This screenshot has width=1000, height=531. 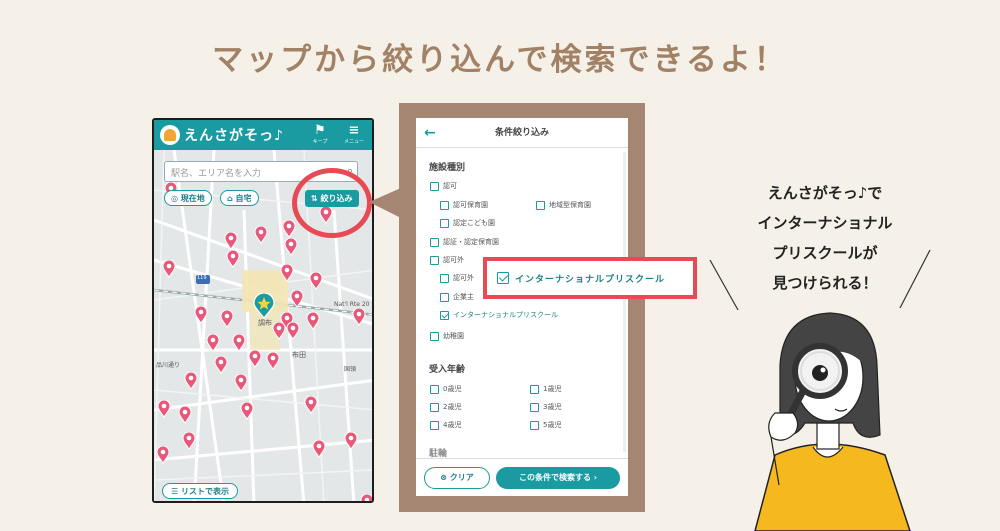 I want to click on list-view-button: ☰ リストで表示, so click(x=200, y=491).